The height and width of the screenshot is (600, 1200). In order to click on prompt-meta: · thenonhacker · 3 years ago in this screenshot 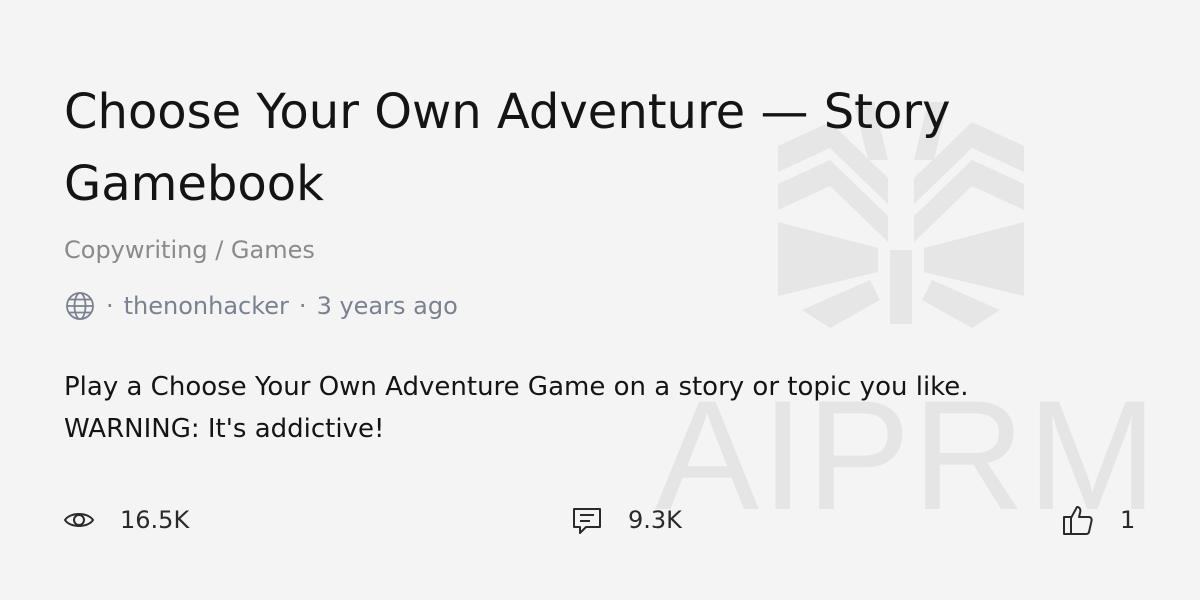, I will do `click(261, 306)`.